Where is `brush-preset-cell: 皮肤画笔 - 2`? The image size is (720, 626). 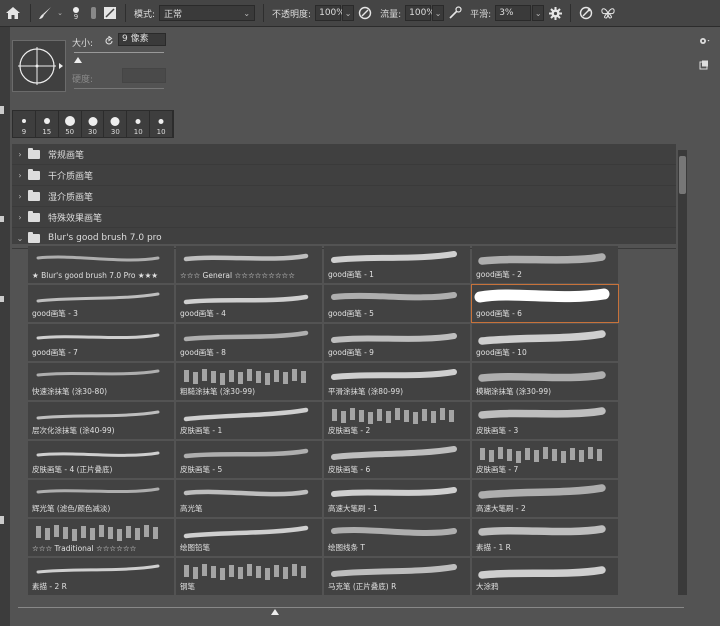
brush-preset-cell: 皮肤画笔 - 2 is located at coordinates (397, 420).